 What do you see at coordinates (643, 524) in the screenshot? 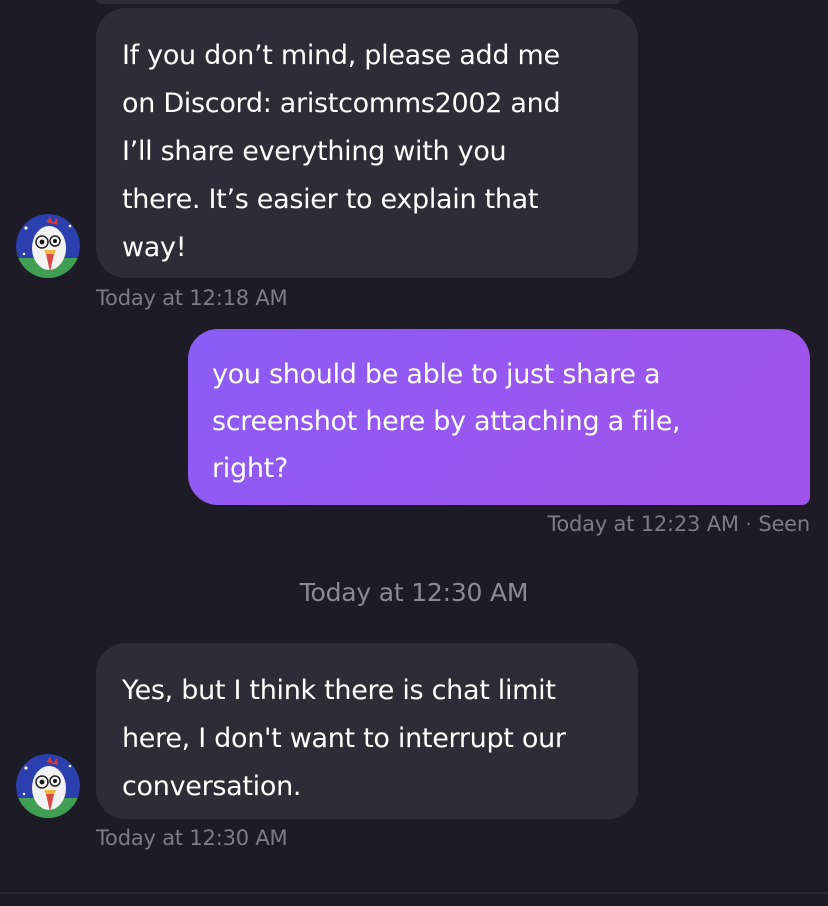
I see `message-timestamp: Today at 12:23 AM` at bounding box center [643, 524].